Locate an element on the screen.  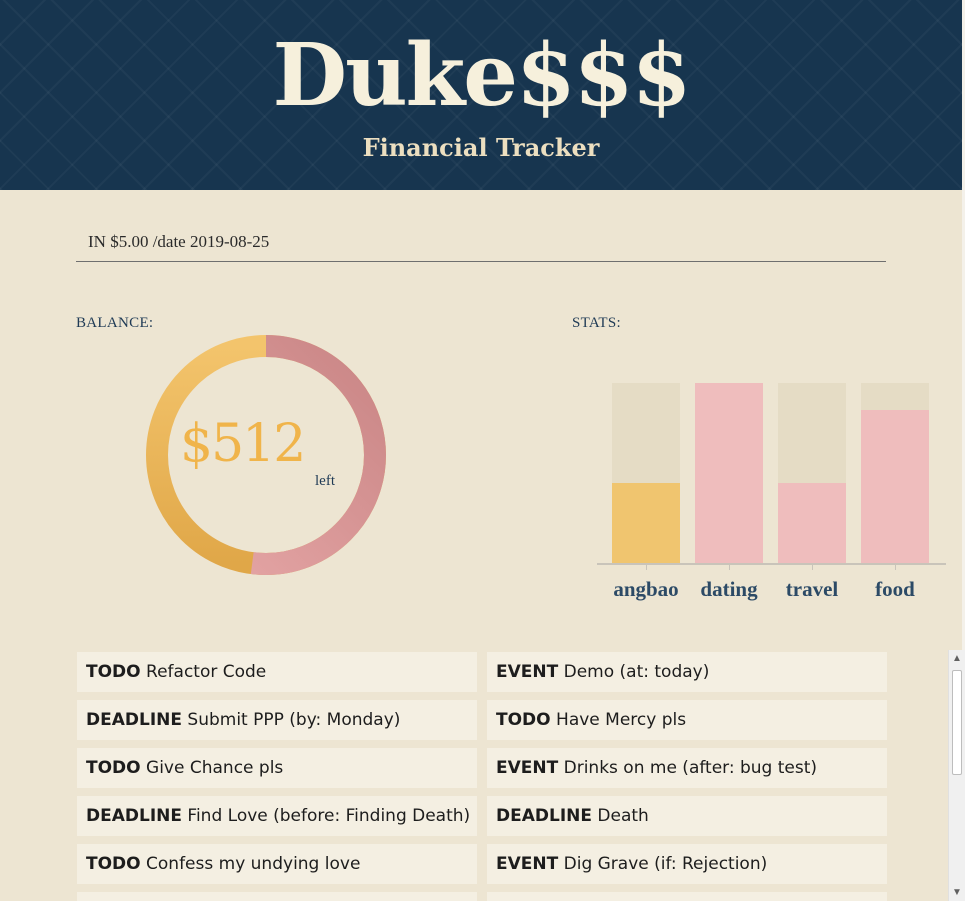
bar-track-angbao is located at coordinates (646, 473).